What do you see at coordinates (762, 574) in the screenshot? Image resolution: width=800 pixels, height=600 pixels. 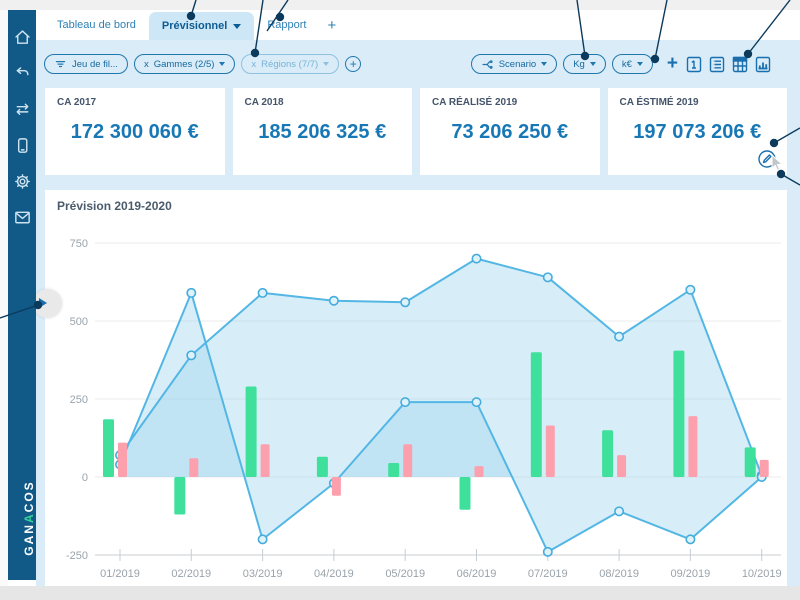 I see `x-axis-label: 10/2019` at bounding box center [762, 574].